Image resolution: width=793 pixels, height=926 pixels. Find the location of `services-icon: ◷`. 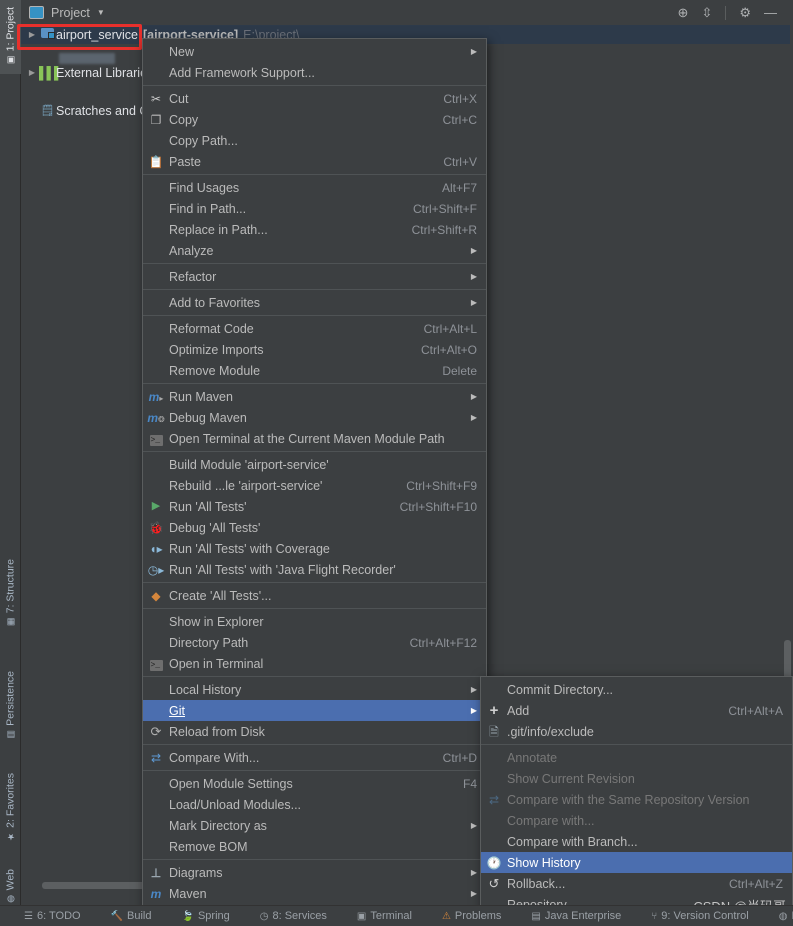

services-icon: ◷ is located at coordinates (264, 916).